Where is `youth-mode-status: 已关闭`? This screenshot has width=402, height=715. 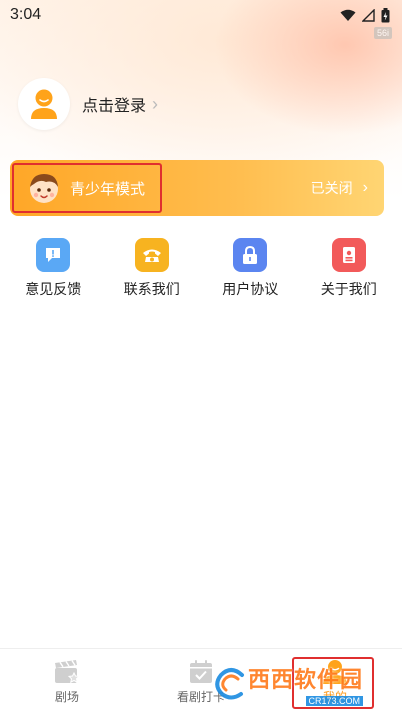 youth-mode-status: 已关闭 is located at coordinates (331, 188).